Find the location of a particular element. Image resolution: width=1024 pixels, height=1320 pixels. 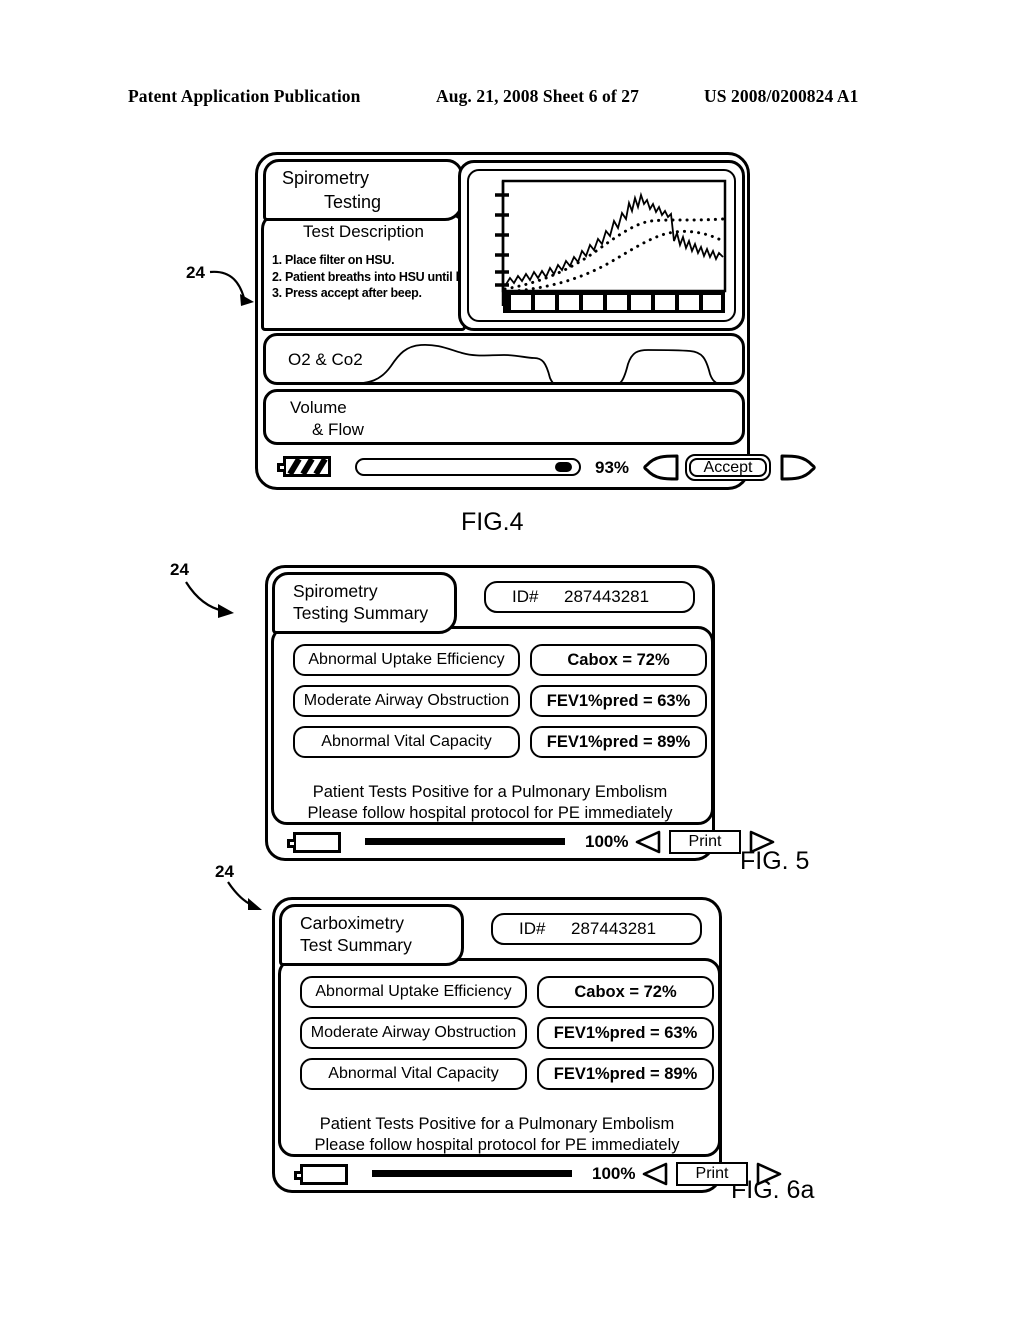

fig6a-patient-id-box: ID# 287443281 is located at coordinates (596, 929).